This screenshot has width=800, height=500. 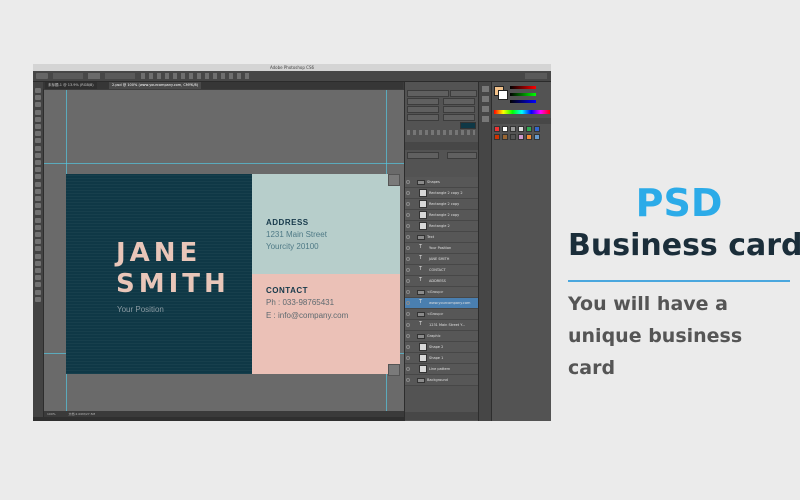 What do you see at coordinates (51, 414) in the screenshot?
I see `zoom-level: 100%` at bounding box center [51, 414].